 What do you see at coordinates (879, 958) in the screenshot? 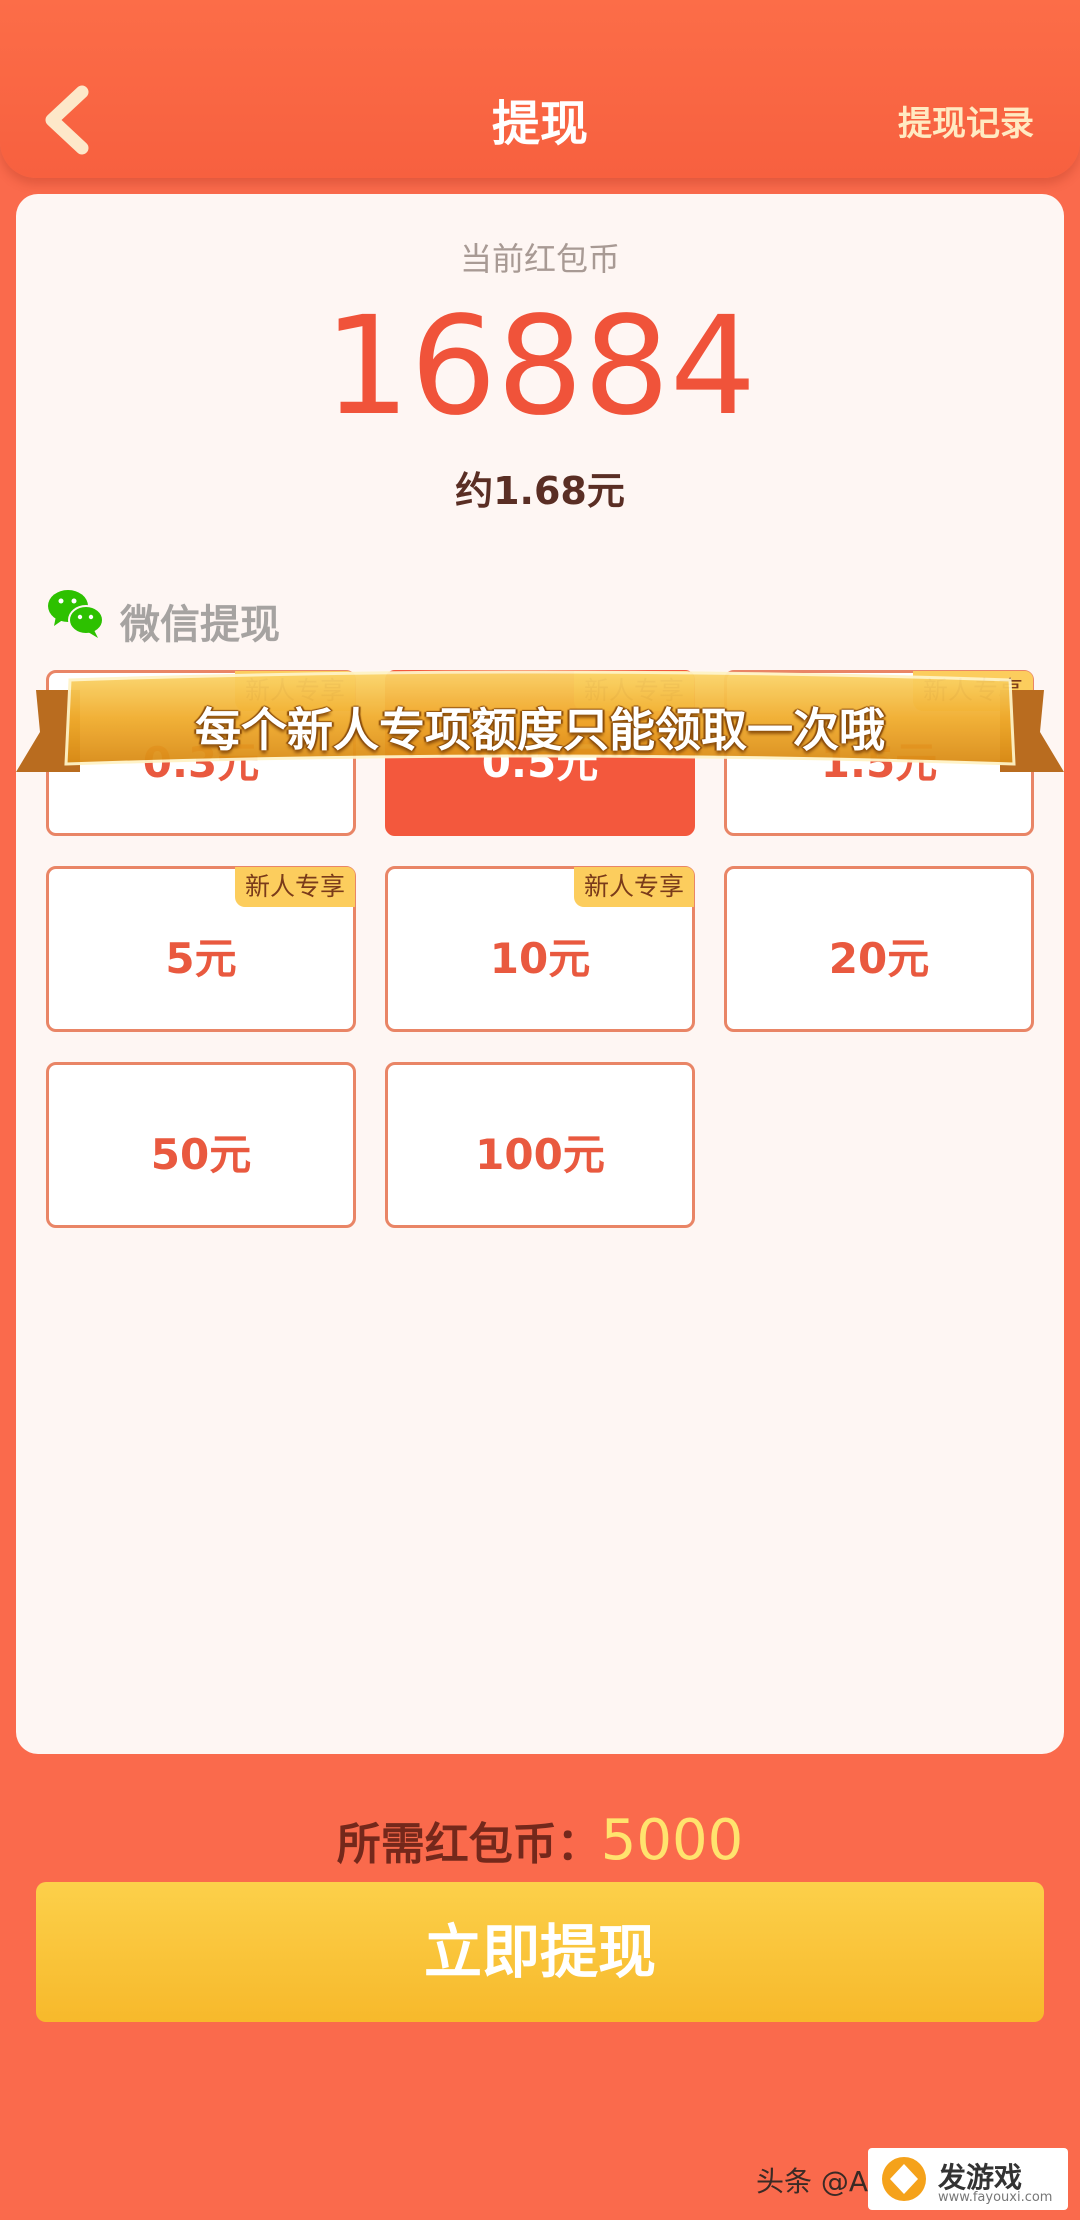
I see `amount-label: 20元` at bounding box center [879, 958].